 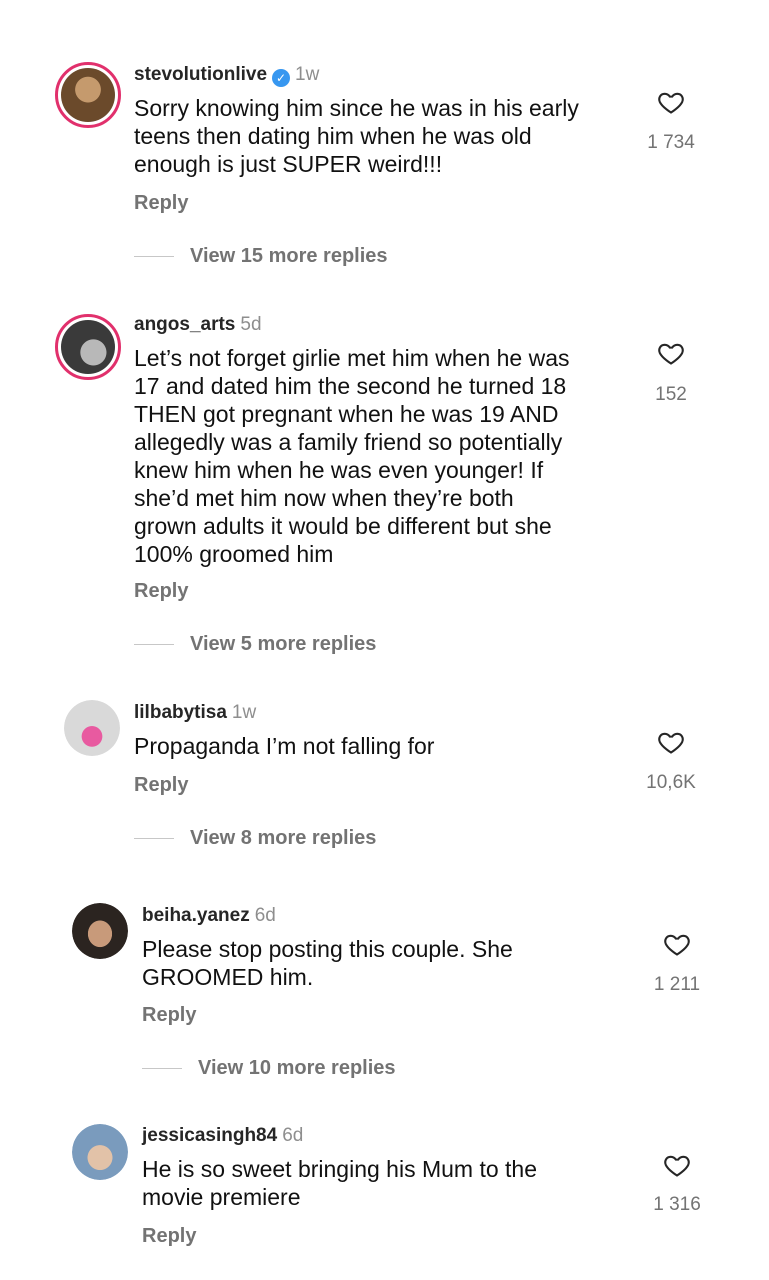 I want to click on timestamp: 6d, so click(x=293, y=1135).